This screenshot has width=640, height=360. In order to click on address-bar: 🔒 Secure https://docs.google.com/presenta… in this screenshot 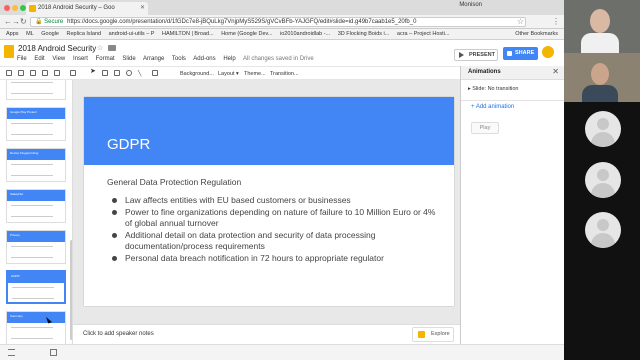, I will do `click(278, 22)`.